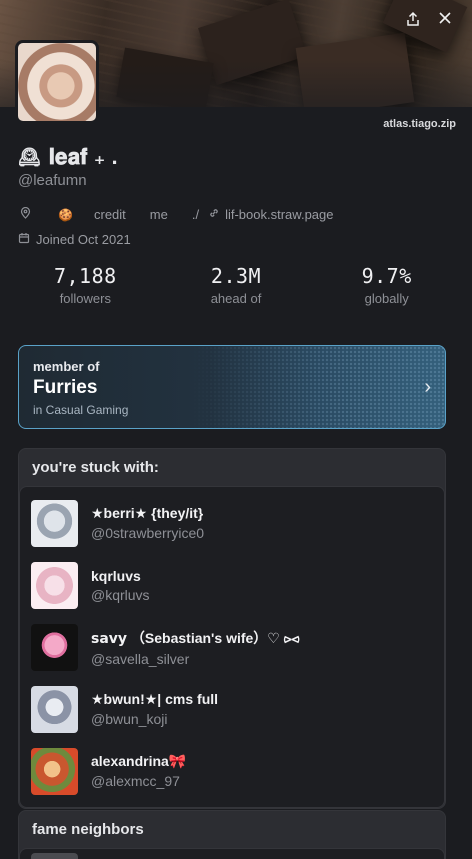 Image resolution: width=472 pixels, height=859 pixels. Describe the element at coordinates (116, 575) in the screenshot. I see `user-display-name: kqrluvs` at that location.